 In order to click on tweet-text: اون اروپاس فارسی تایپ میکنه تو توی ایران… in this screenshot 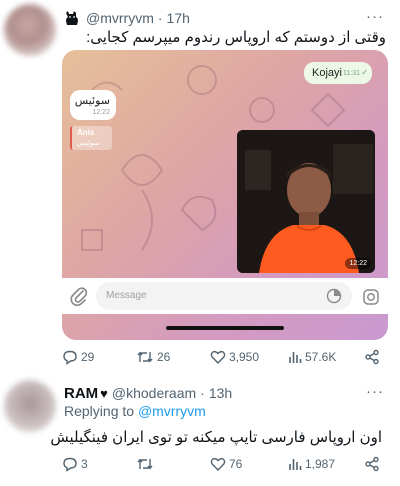, I will do `click(216, 437)`.